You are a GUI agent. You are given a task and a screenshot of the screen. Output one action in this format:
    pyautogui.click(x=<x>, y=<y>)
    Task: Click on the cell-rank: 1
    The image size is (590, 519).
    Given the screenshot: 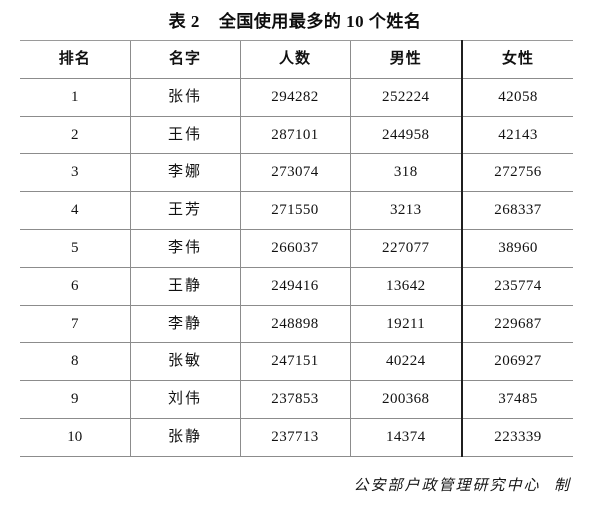 What is the action you would take?
    pyautogui.click(x=75, y=97)
    